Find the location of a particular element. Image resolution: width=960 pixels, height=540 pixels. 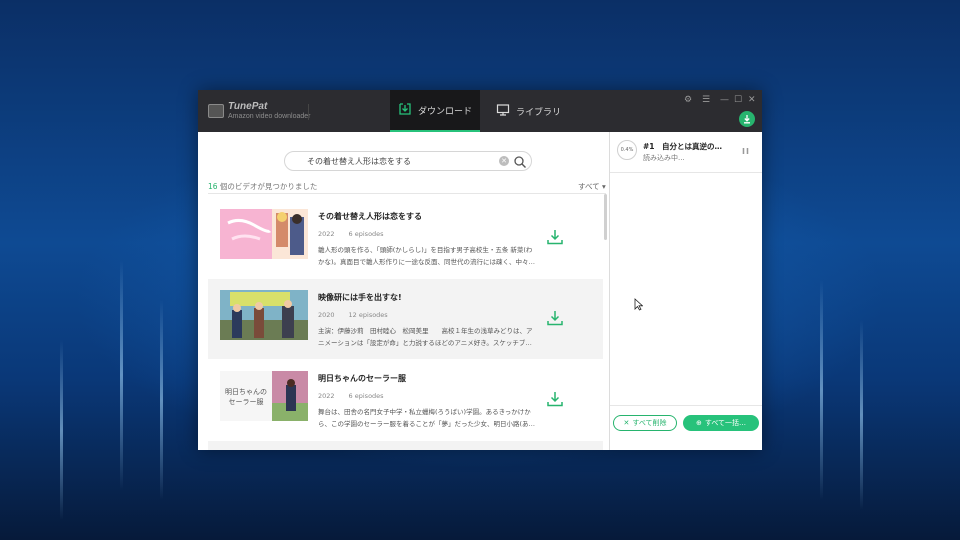

progress-ring: 0.4% is located at coordinates (627, 150).